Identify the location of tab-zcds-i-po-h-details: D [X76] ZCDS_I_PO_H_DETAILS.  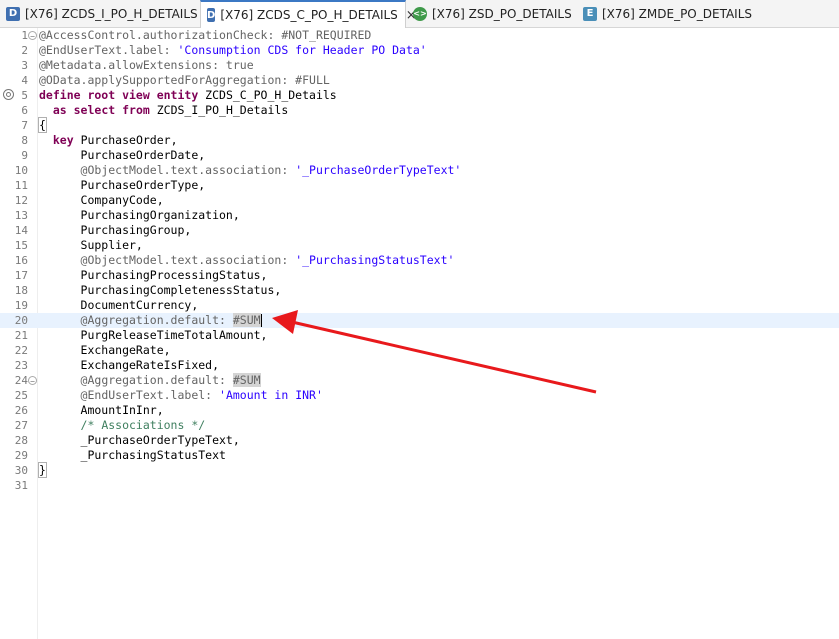
(100, 13).